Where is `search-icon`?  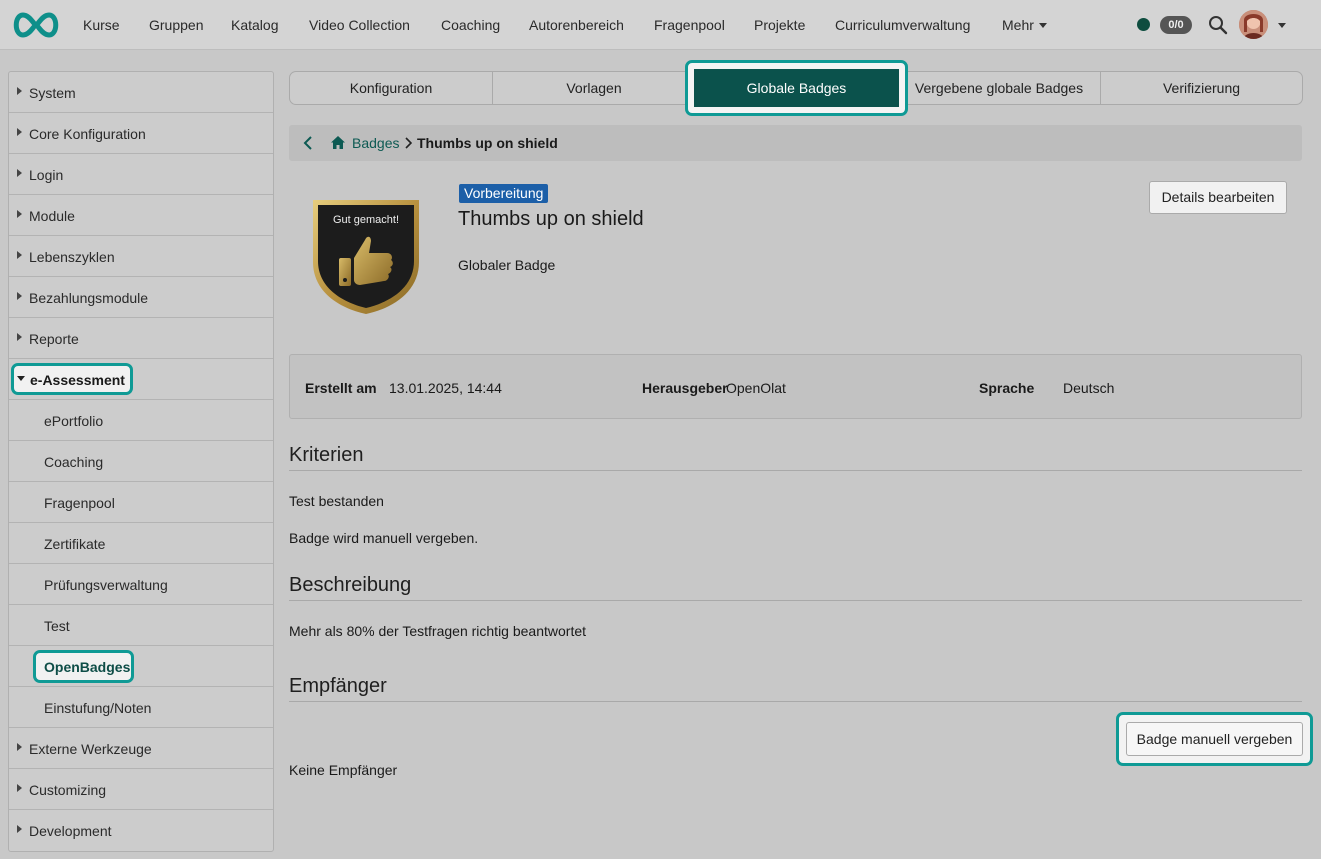 search-icon is located at coordinates (1218, 25).